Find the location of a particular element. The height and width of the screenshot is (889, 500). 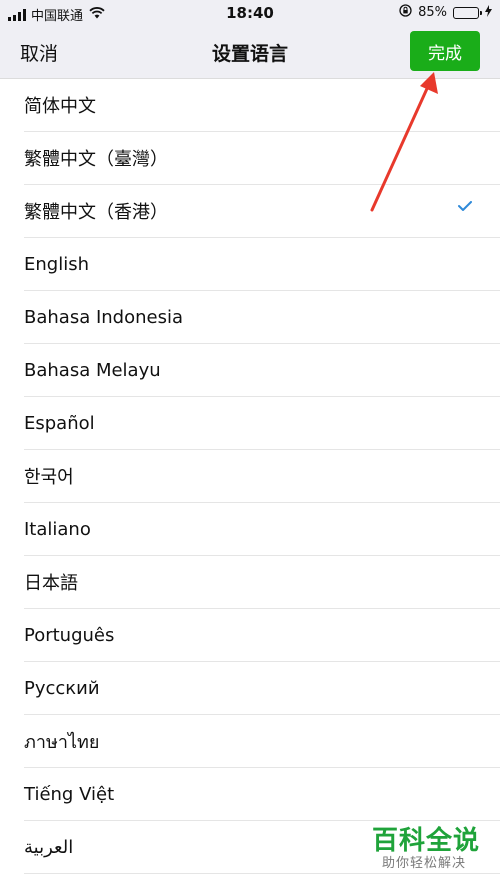

watermark-title: 百科全说 is located at coordinates (426, 841).